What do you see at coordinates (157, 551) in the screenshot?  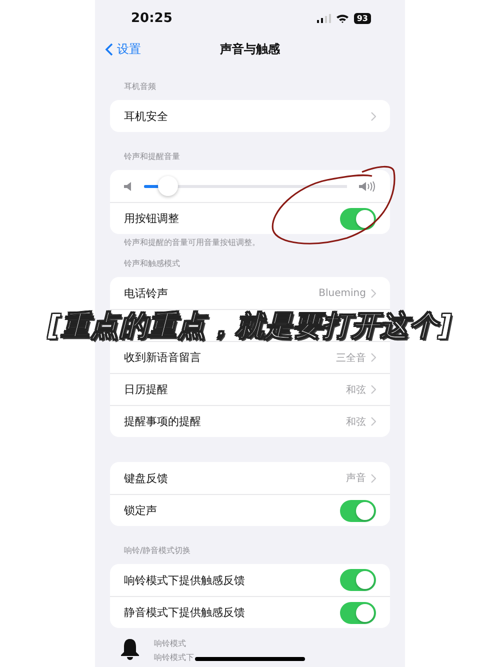 I see `section-header: 响铃/静音模式切换` at bounding box center [157, 551].